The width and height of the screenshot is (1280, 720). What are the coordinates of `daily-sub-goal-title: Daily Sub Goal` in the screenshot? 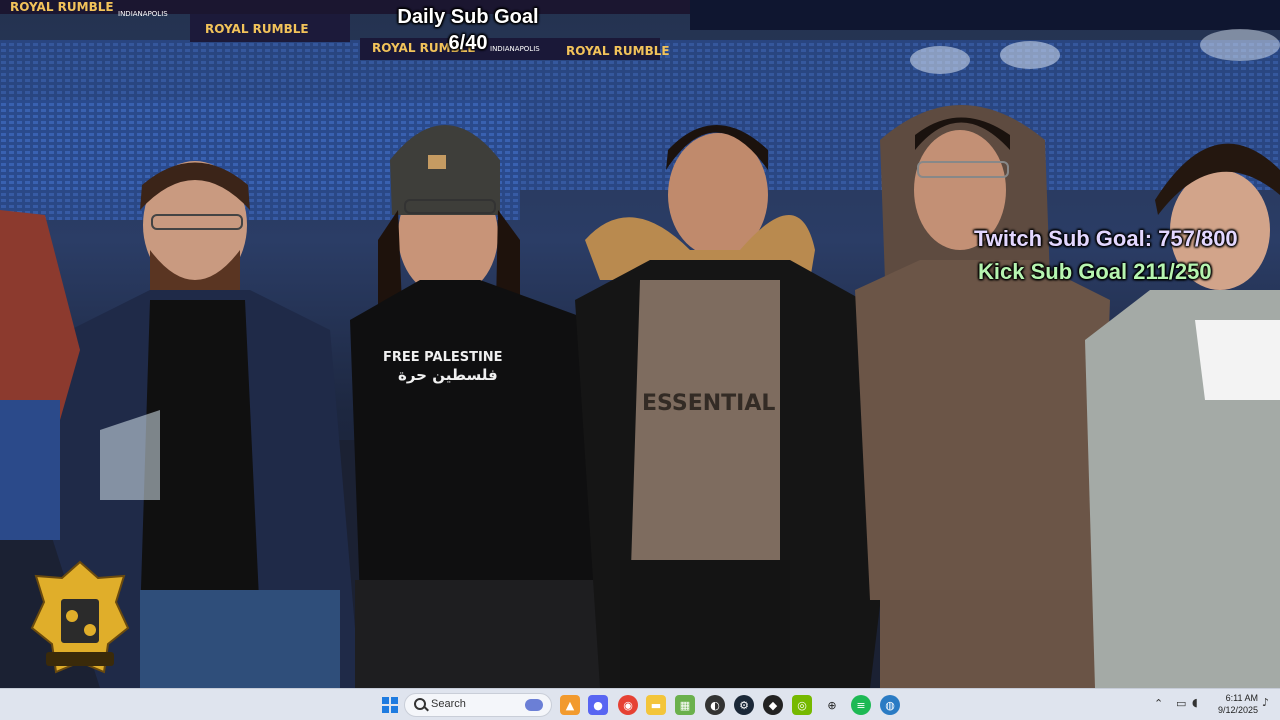 It's located at (468, 17).